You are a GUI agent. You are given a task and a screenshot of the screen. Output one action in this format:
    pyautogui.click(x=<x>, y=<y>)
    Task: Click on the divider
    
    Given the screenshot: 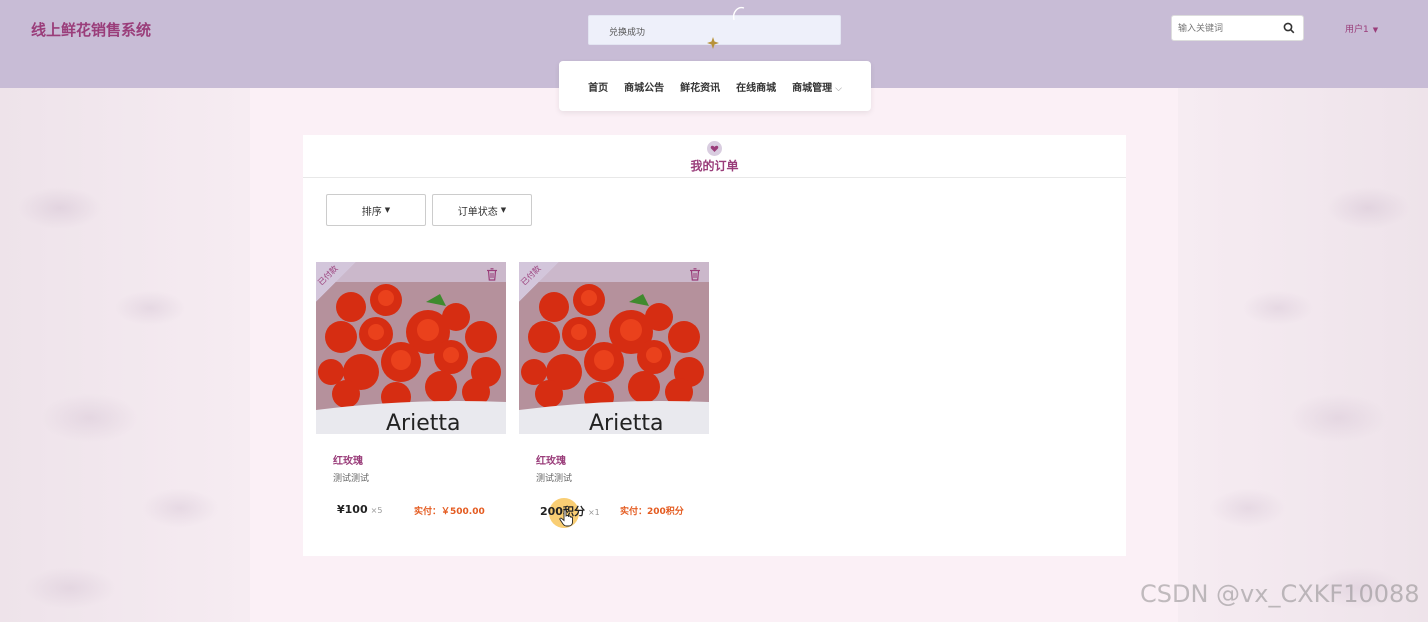 What is the action you would take?
    pyautogui.click(x=714, y=177)
    